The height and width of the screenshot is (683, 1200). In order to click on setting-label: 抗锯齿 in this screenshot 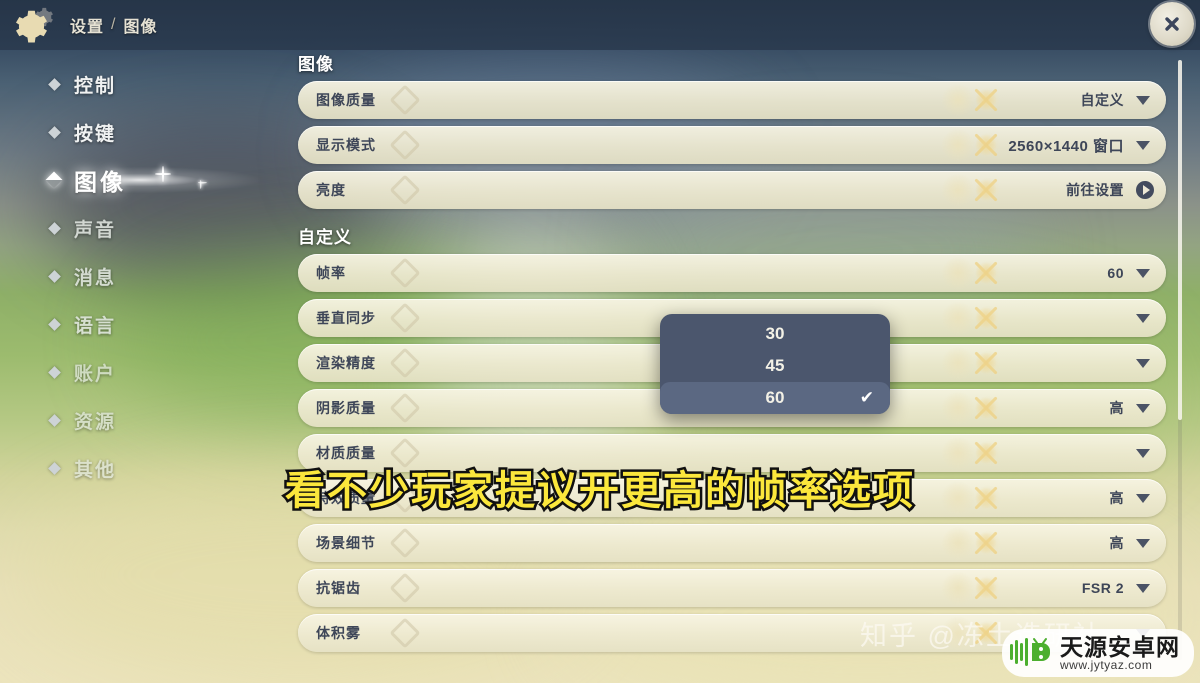, I will do `click(338, 588)`.